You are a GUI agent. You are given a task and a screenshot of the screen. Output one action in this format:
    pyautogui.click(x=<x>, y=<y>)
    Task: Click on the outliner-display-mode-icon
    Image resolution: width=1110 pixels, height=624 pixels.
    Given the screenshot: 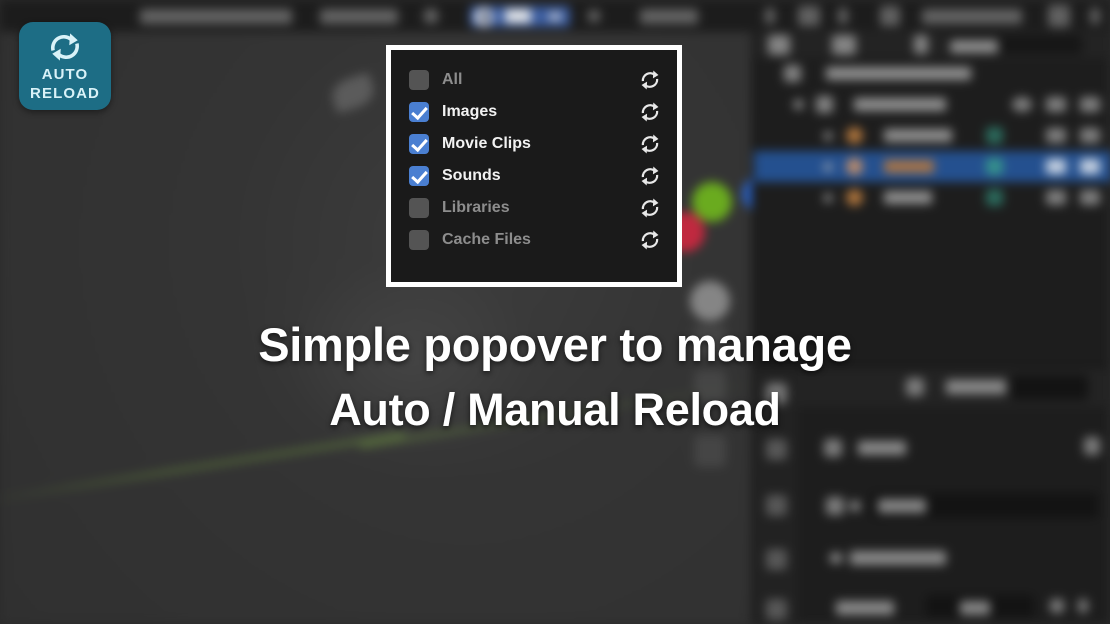 What is the action you would take?
    pyautogui.click(x=844, y=45)
    